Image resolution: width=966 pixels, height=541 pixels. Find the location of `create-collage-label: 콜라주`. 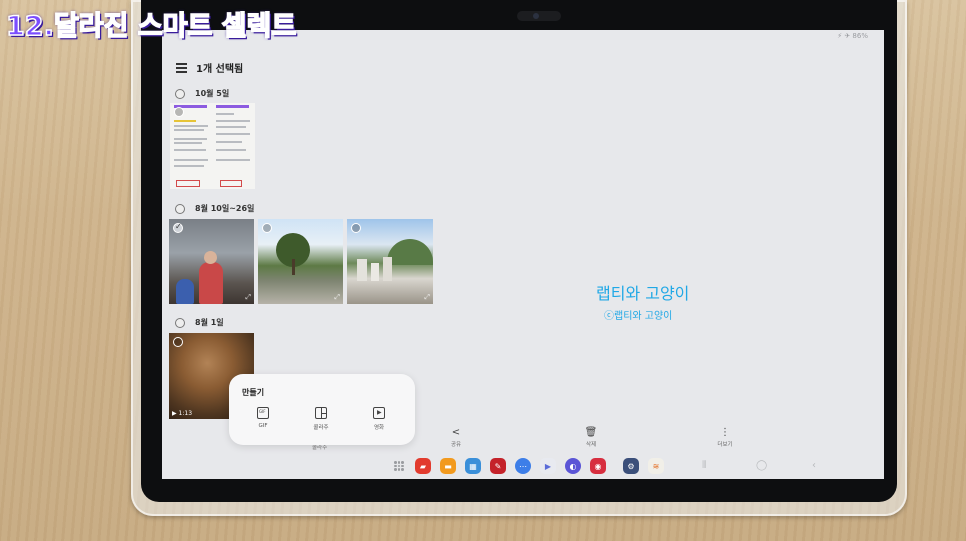

create-collage-label: 콜라주 is located at coordinates (321, 428).